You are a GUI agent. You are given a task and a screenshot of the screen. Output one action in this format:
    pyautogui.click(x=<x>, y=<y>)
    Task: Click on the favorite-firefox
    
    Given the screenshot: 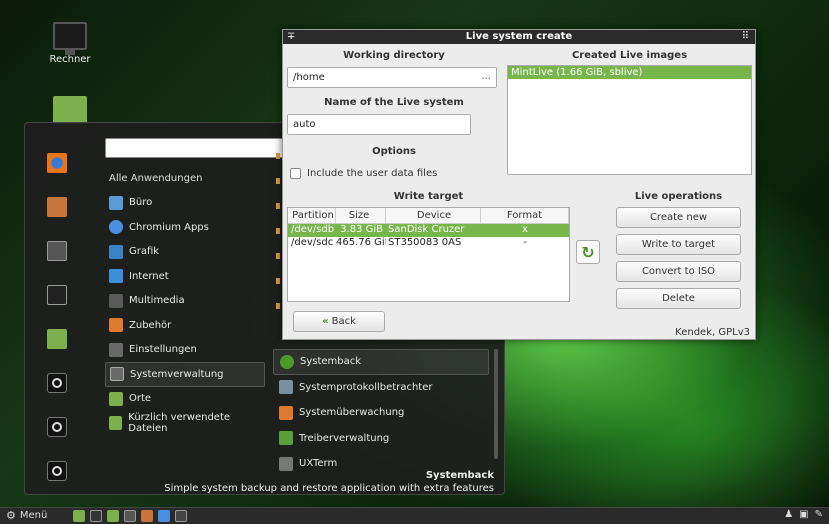 What is the action you would take?
    pyautogui.click(x=57, y=163)
    